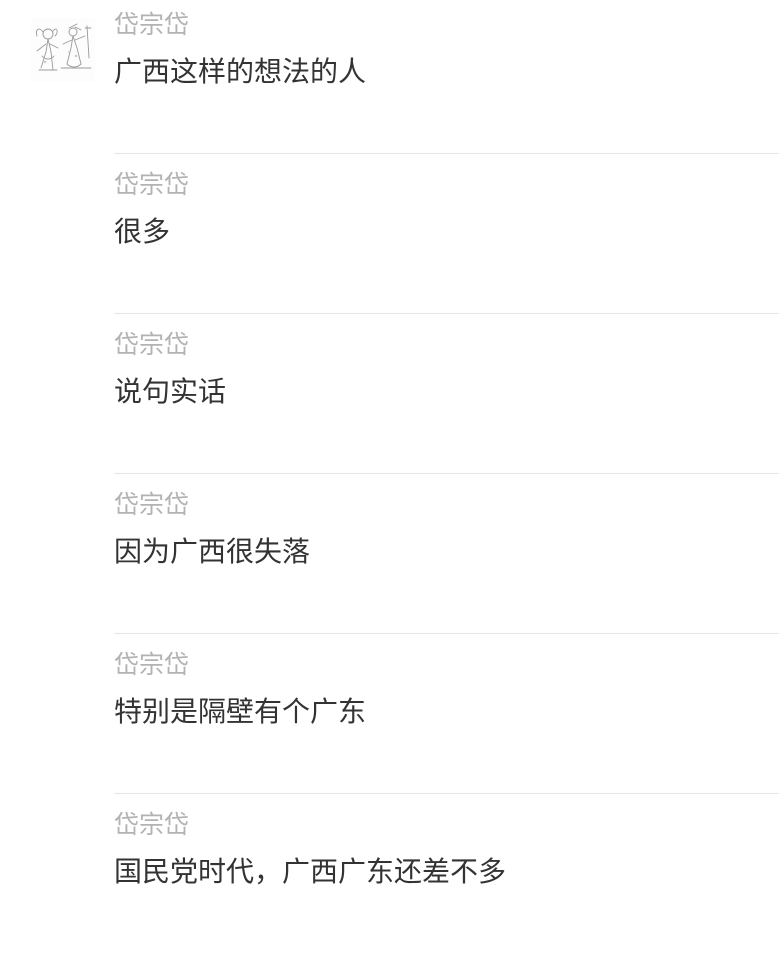 The height and width of the screenshot is (960, 779). Describe the element at coordinates (240, 711) in the screenshot. I see `message-text: 特别是隔壁有个广东` at that location.